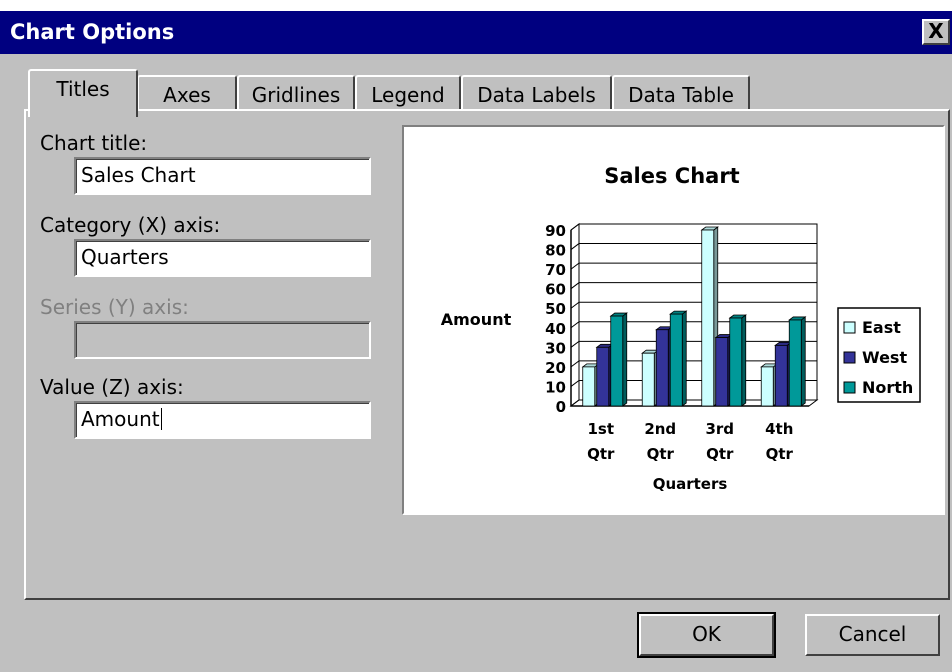 Image resolution: width=952 pixels, height=672 pixels. What do you see at coordinates (114, 307) in the screenshot?
I see `series-axis-label: Series (Y) axis:` at bounding box center [114, 307].